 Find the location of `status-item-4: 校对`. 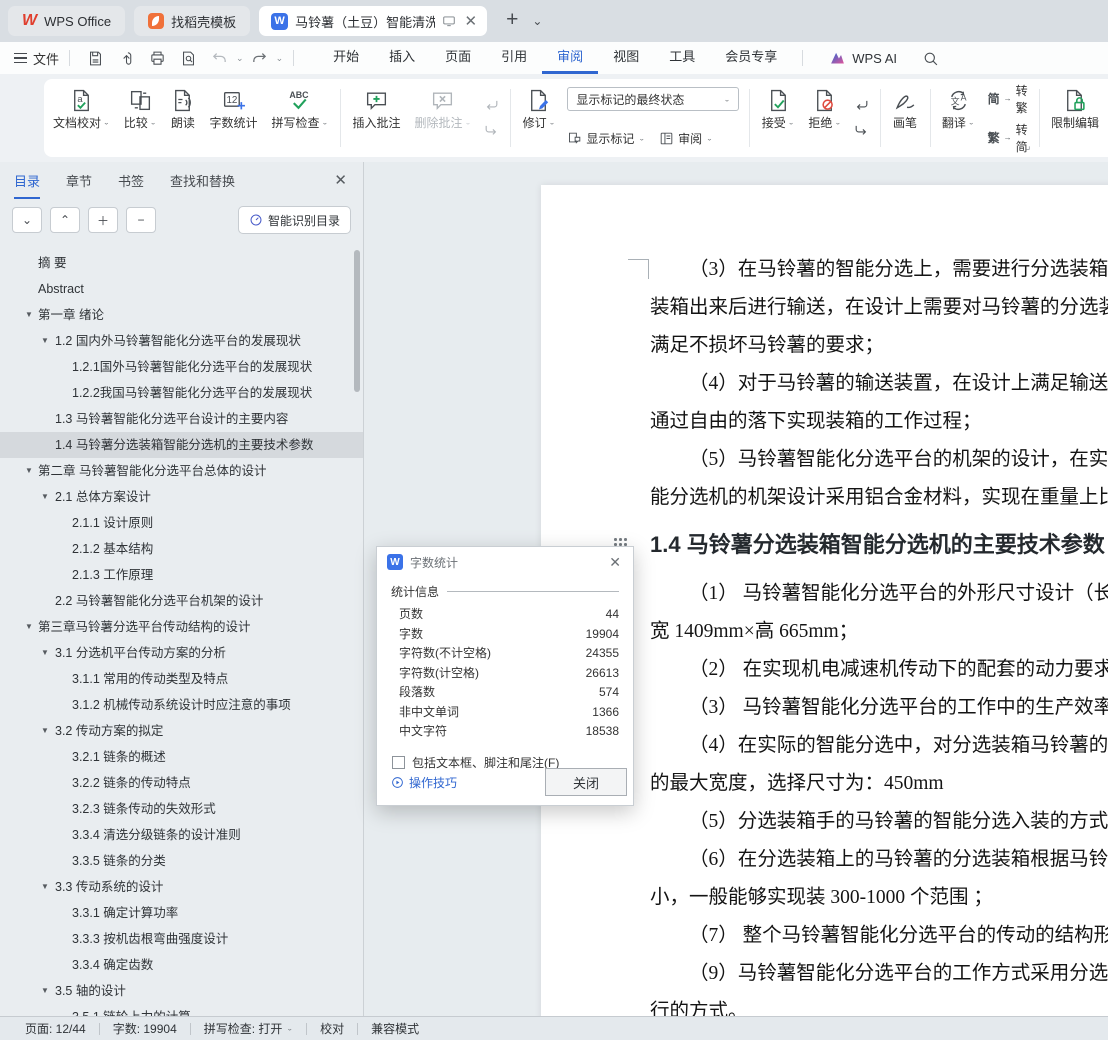

status-item-4: 校对 is located at coordinates (332, 1028).